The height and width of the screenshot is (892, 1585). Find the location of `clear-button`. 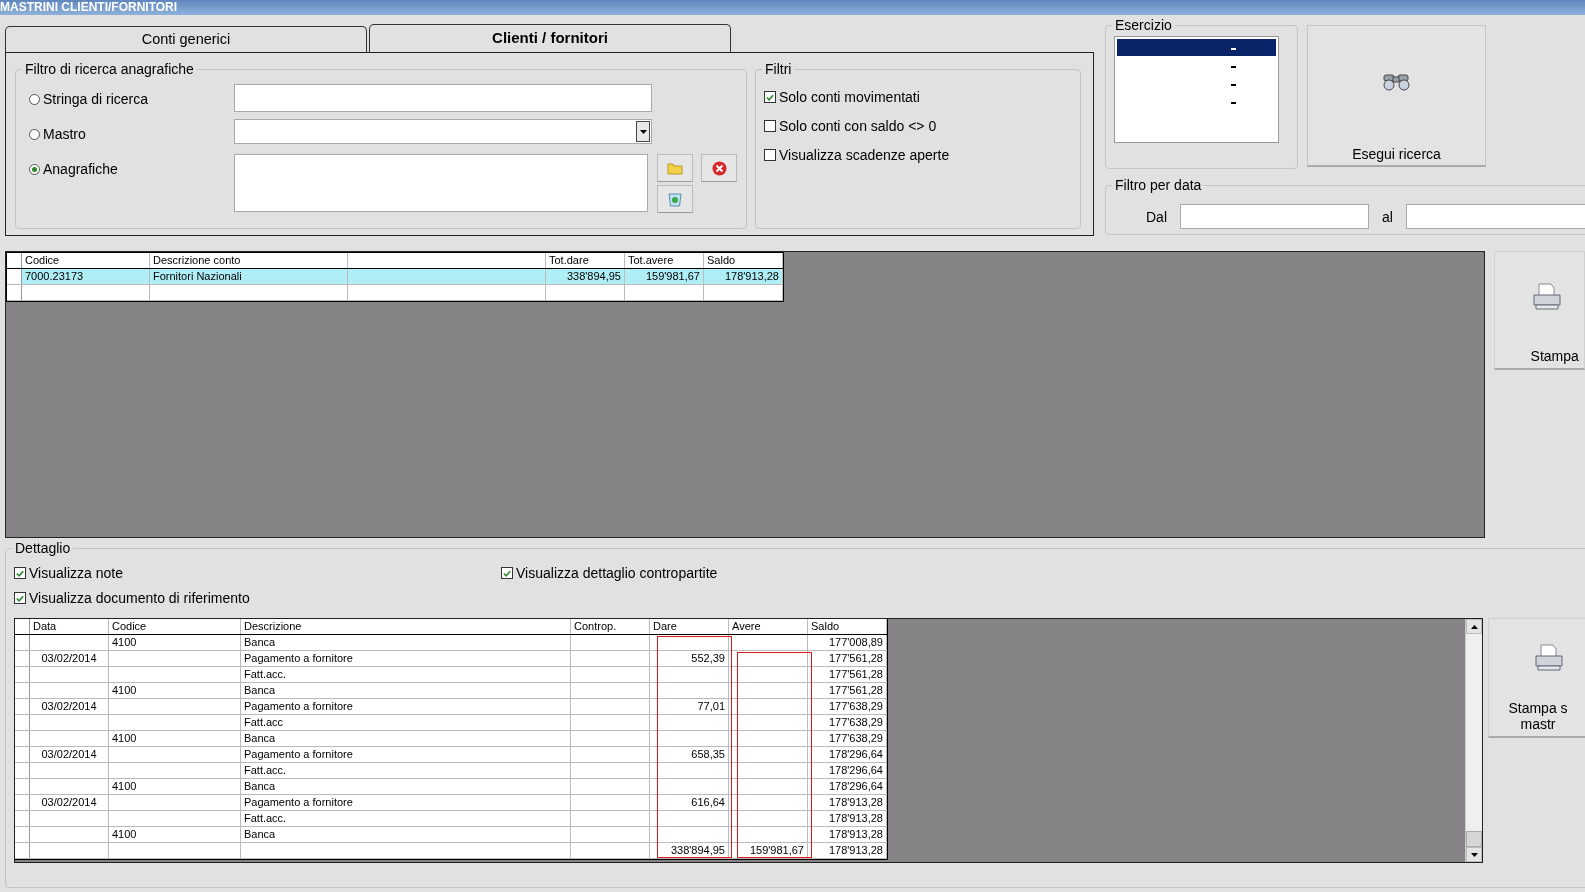

clear-button is located at coordinates (675, 199).